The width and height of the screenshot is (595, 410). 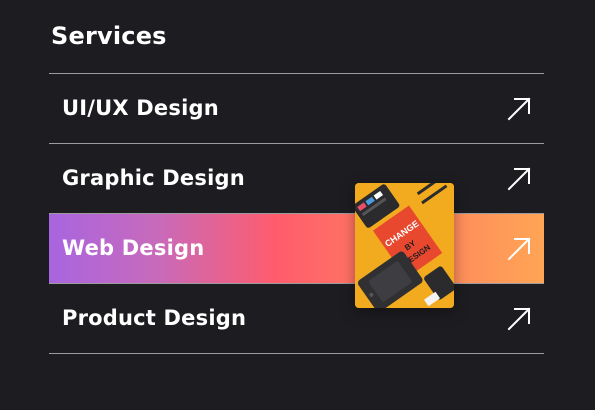 I want to click on service-label: UI/UX Design, so click(x=140, y=108).